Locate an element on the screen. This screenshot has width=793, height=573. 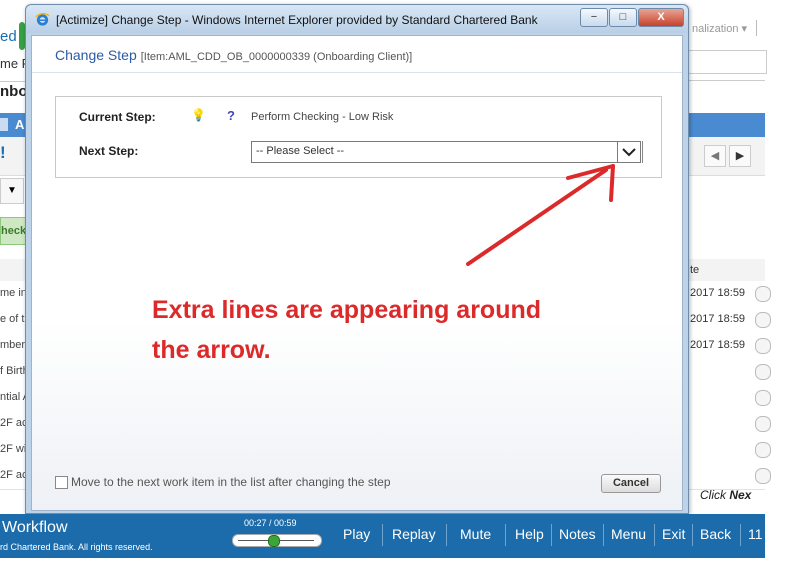
page-number: 11 is located at coordinates (755, 534).